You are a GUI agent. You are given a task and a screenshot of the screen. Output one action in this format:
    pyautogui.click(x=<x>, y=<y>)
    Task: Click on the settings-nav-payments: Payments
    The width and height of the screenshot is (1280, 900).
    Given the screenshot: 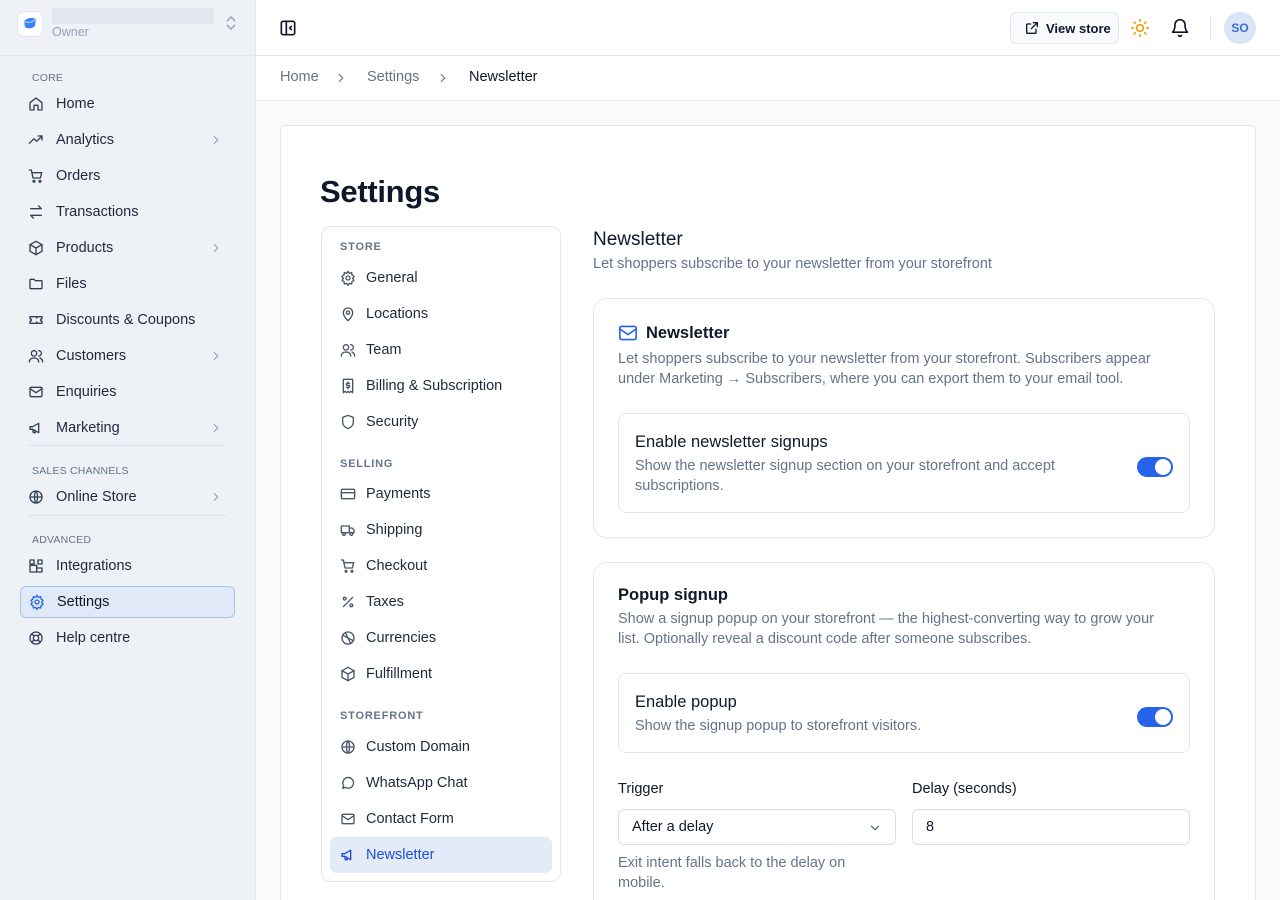 What is the action you would take?
    pyautogui.click(x=441, y=494)
    